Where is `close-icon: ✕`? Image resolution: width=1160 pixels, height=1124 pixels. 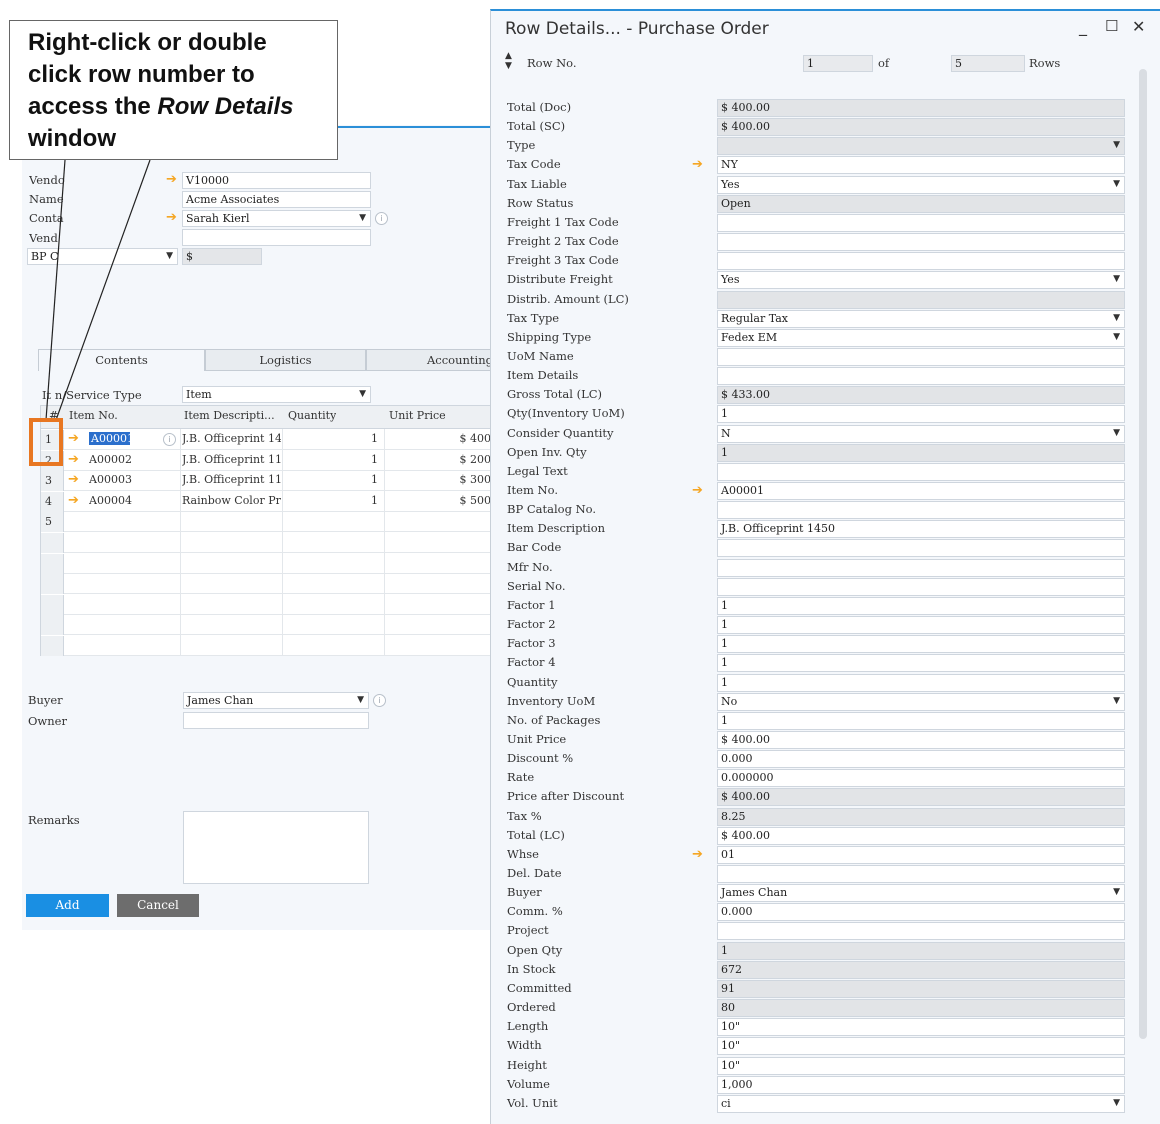
close-icon: ✕ is located at coordinates (1138, 26).